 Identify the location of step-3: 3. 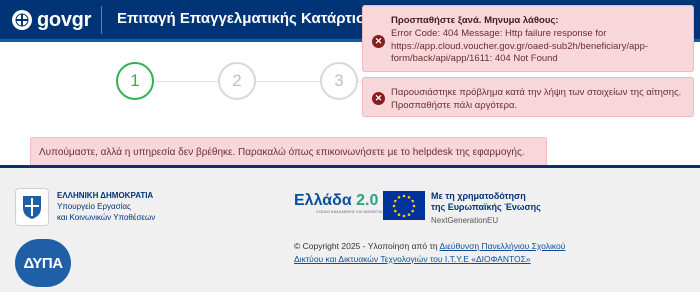
(339, 81).